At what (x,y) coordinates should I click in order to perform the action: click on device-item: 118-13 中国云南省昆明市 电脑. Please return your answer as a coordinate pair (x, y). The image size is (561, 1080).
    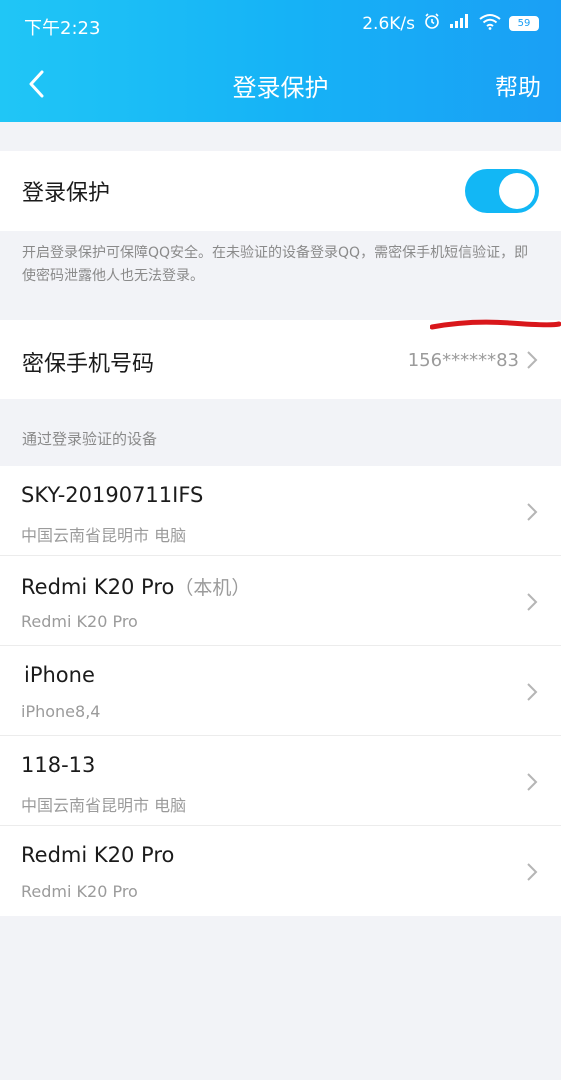
    Looking at the image, I should click on (280, 781).